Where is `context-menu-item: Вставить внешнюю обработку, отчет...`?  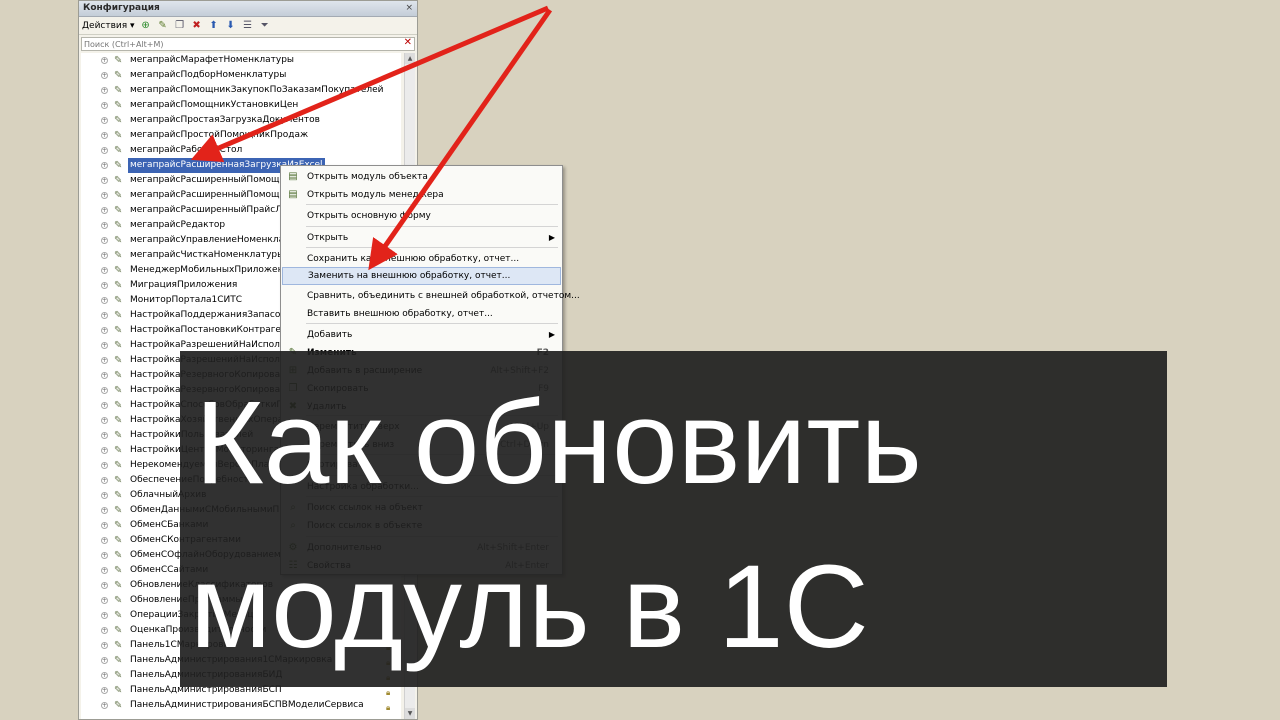 context-menu-item: Вставить внешнюю обработку, отчет... is located at coordinates (421, 314).